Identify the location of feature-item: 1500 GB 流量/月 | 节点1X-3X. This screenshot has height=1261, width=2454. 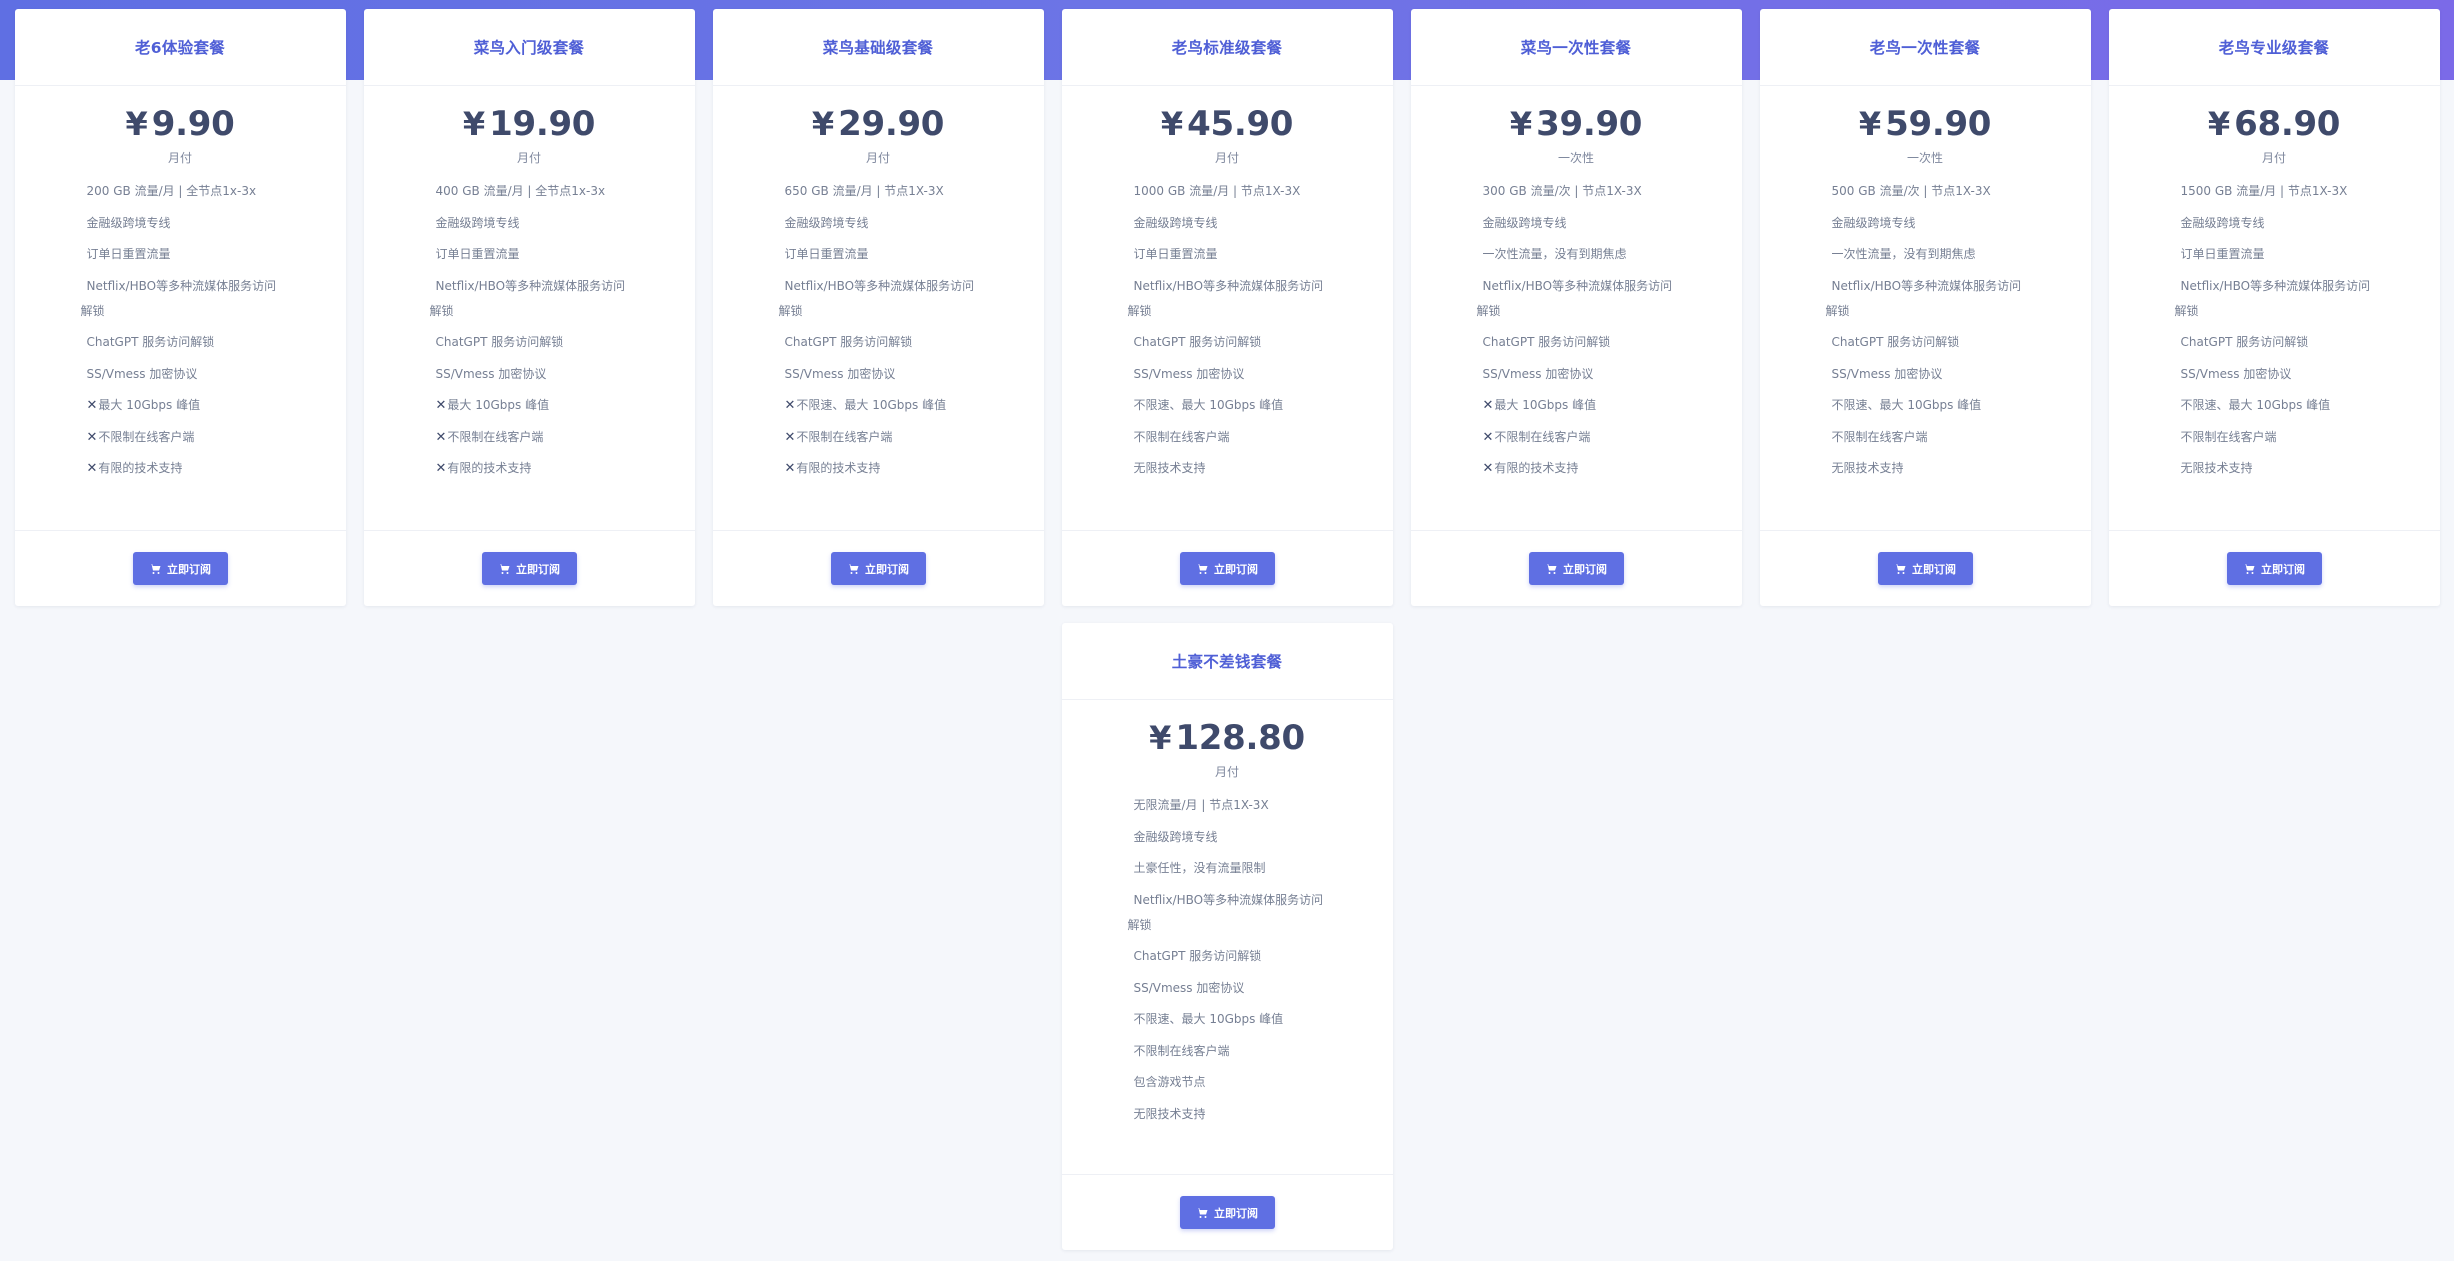
(2264, 191).